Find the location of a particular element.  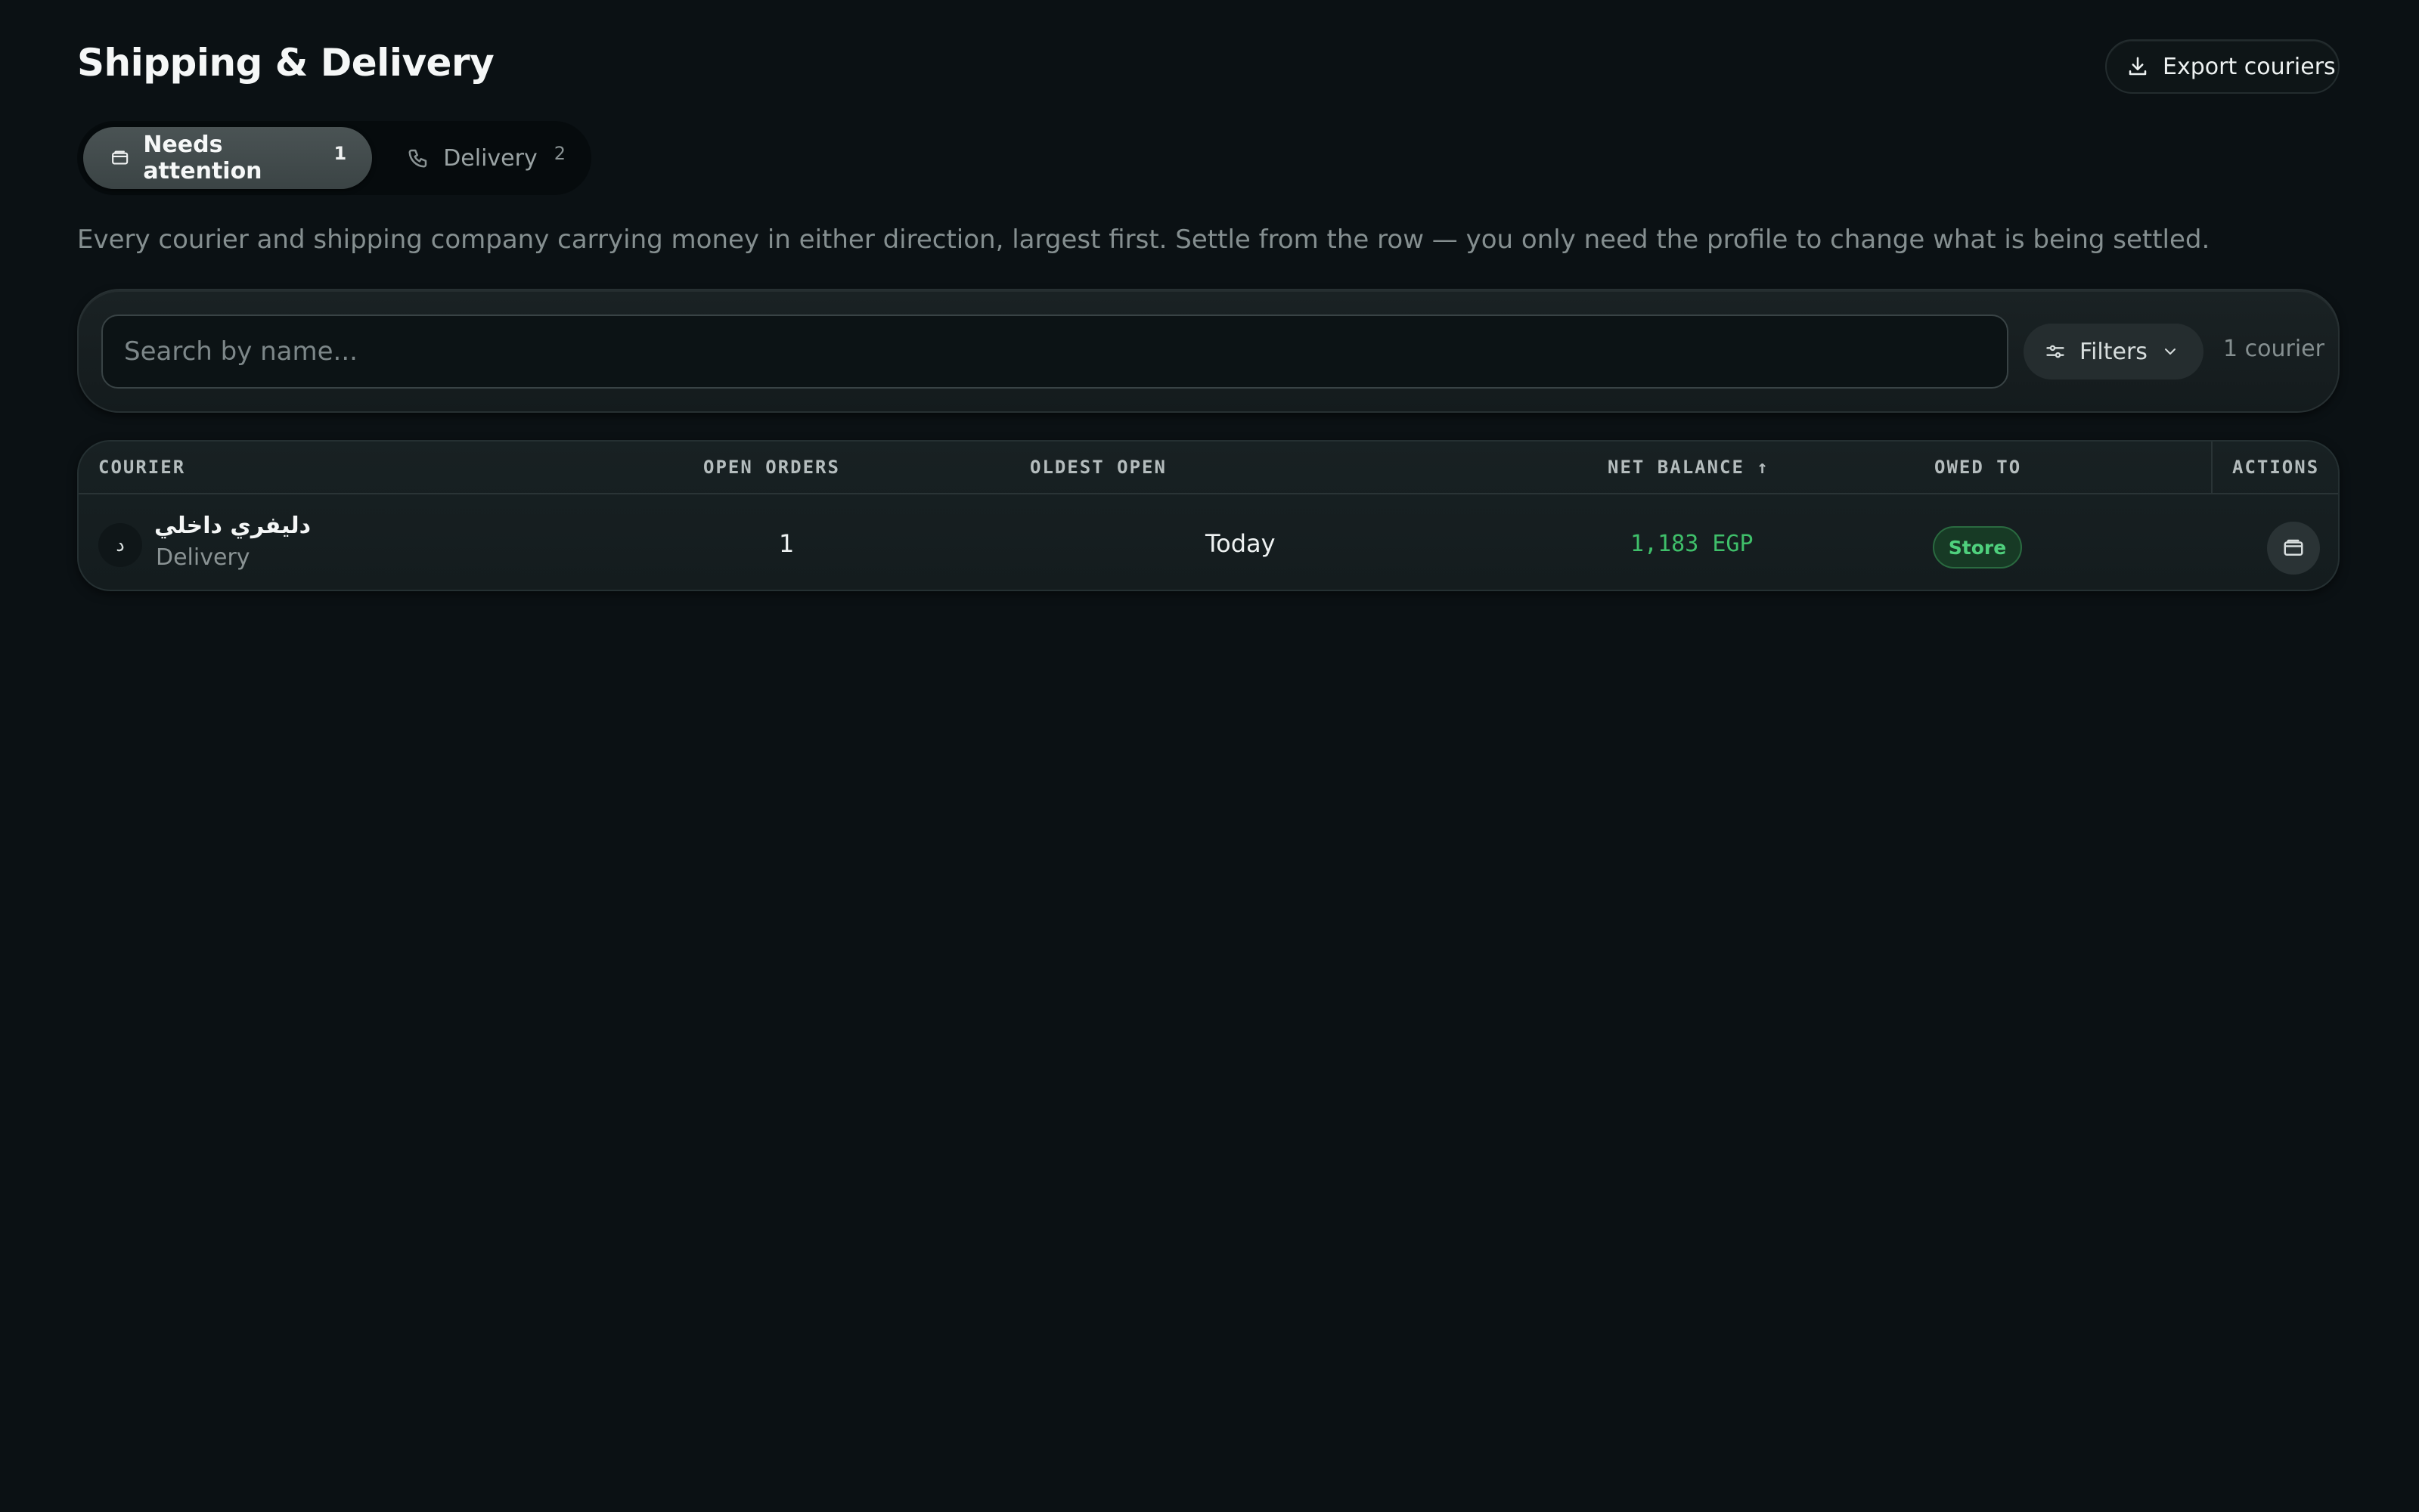

column-header-courier: COURIER is located at coordinates (141, 468).